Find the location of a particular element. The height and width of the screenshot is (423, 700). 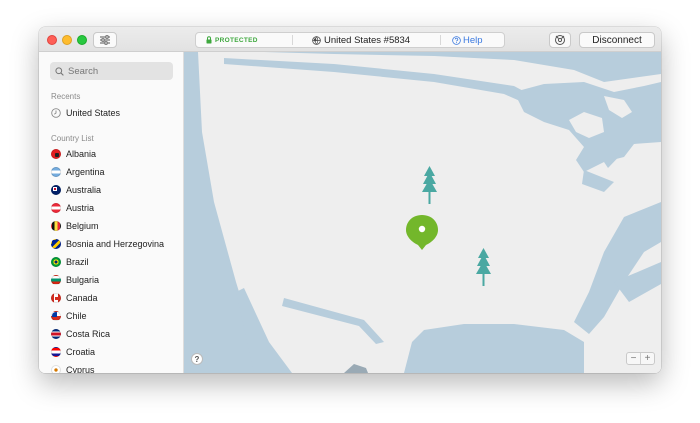

zoom-controls: − + is located at coordinates (640, 358).